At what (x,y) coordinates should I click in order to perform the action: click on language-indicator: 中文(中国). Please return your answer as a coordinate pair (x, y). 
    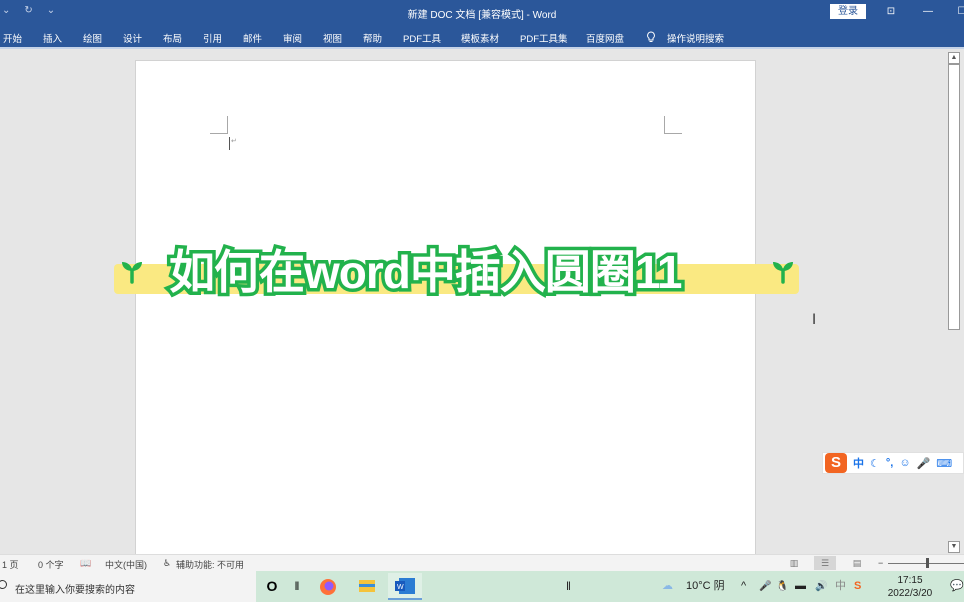
    Looking at the image, I should click on (126, 564).